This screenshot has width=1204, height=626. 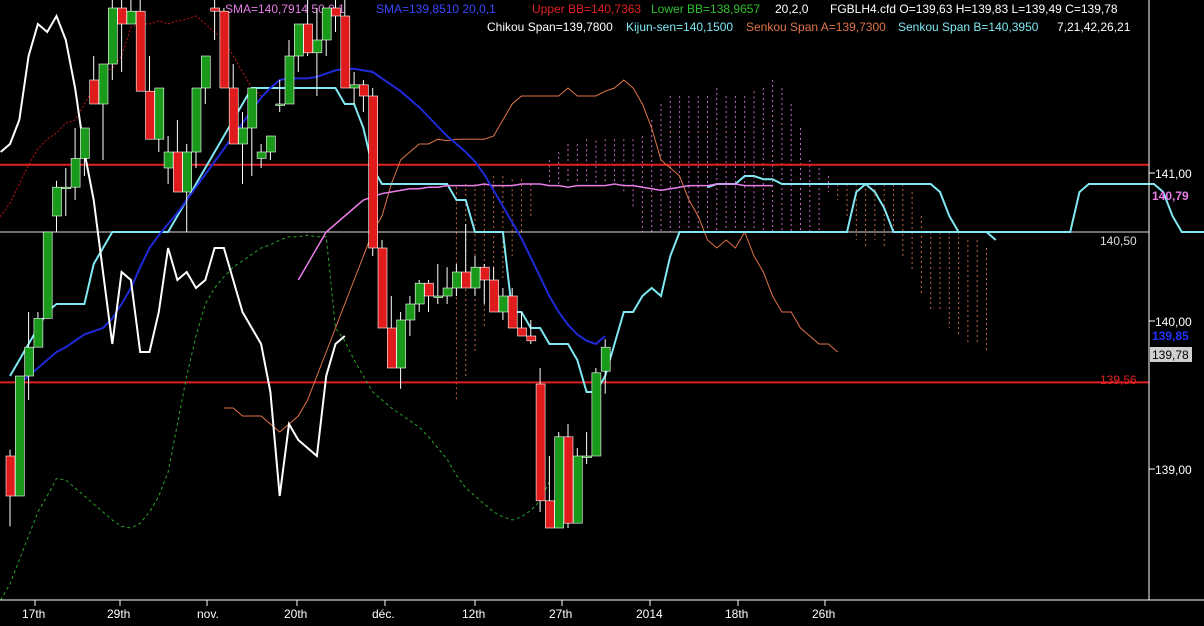 I want to click on legend-bb-upper: Upper BB=140,7363, so click(x=586, y=9).